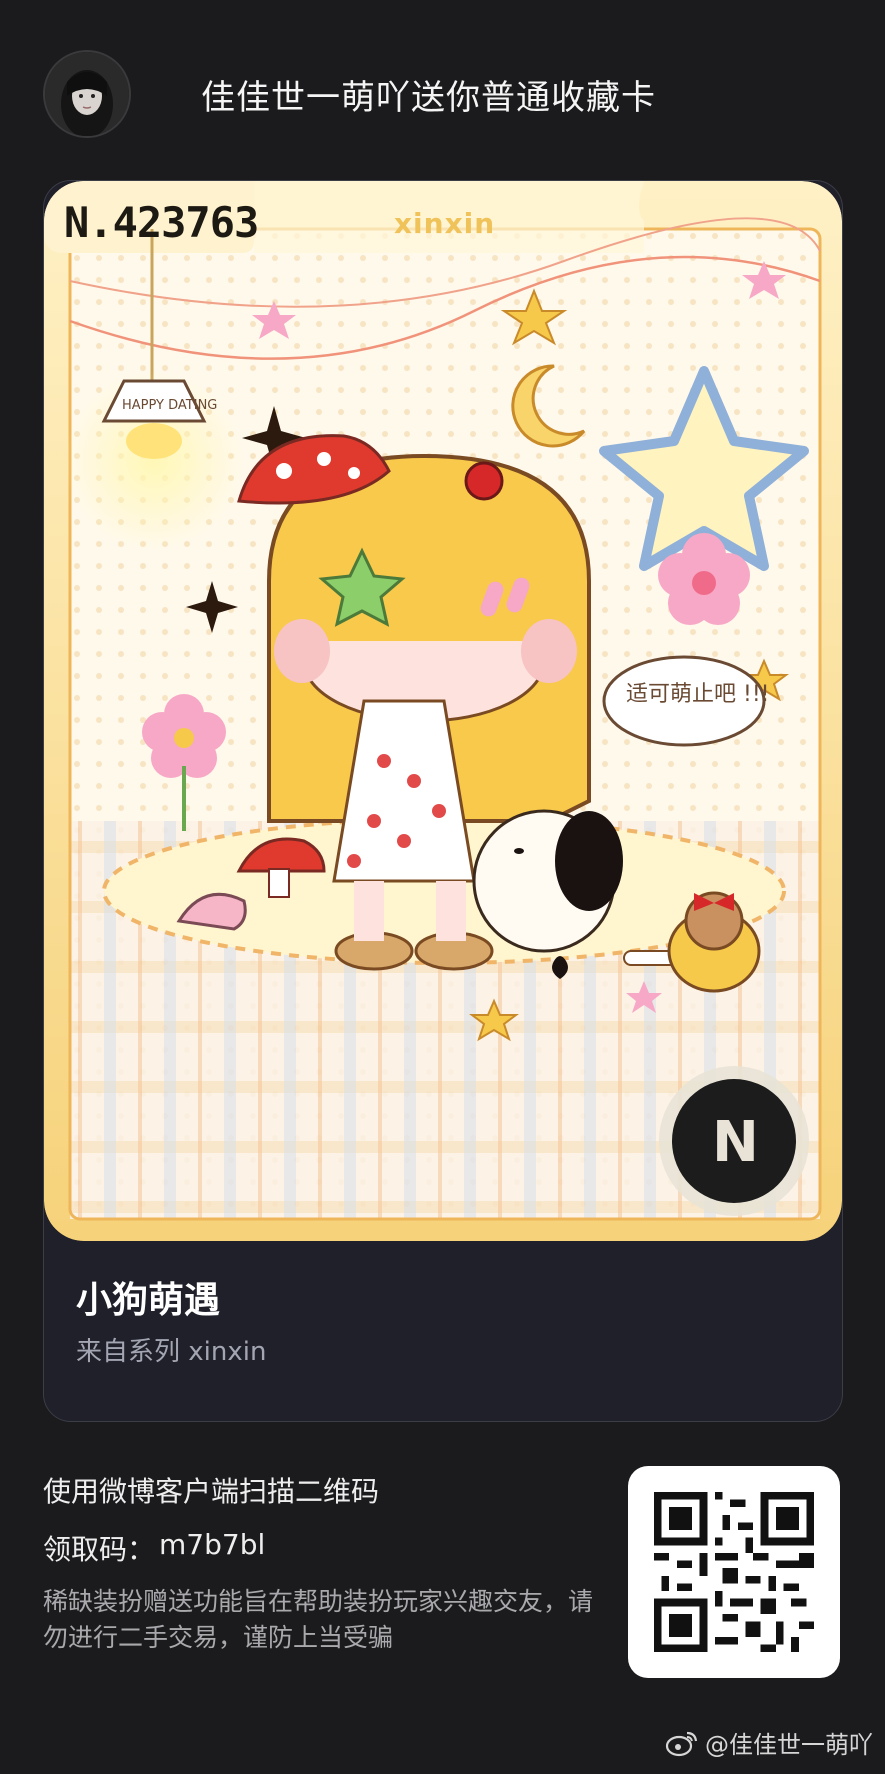 Image resolution: width=885 pixels, height=1774 pixels. Describe the element at coordinates (148, 1300) in the screenshot. I see `card-name: 小狗萌遇` at that location.